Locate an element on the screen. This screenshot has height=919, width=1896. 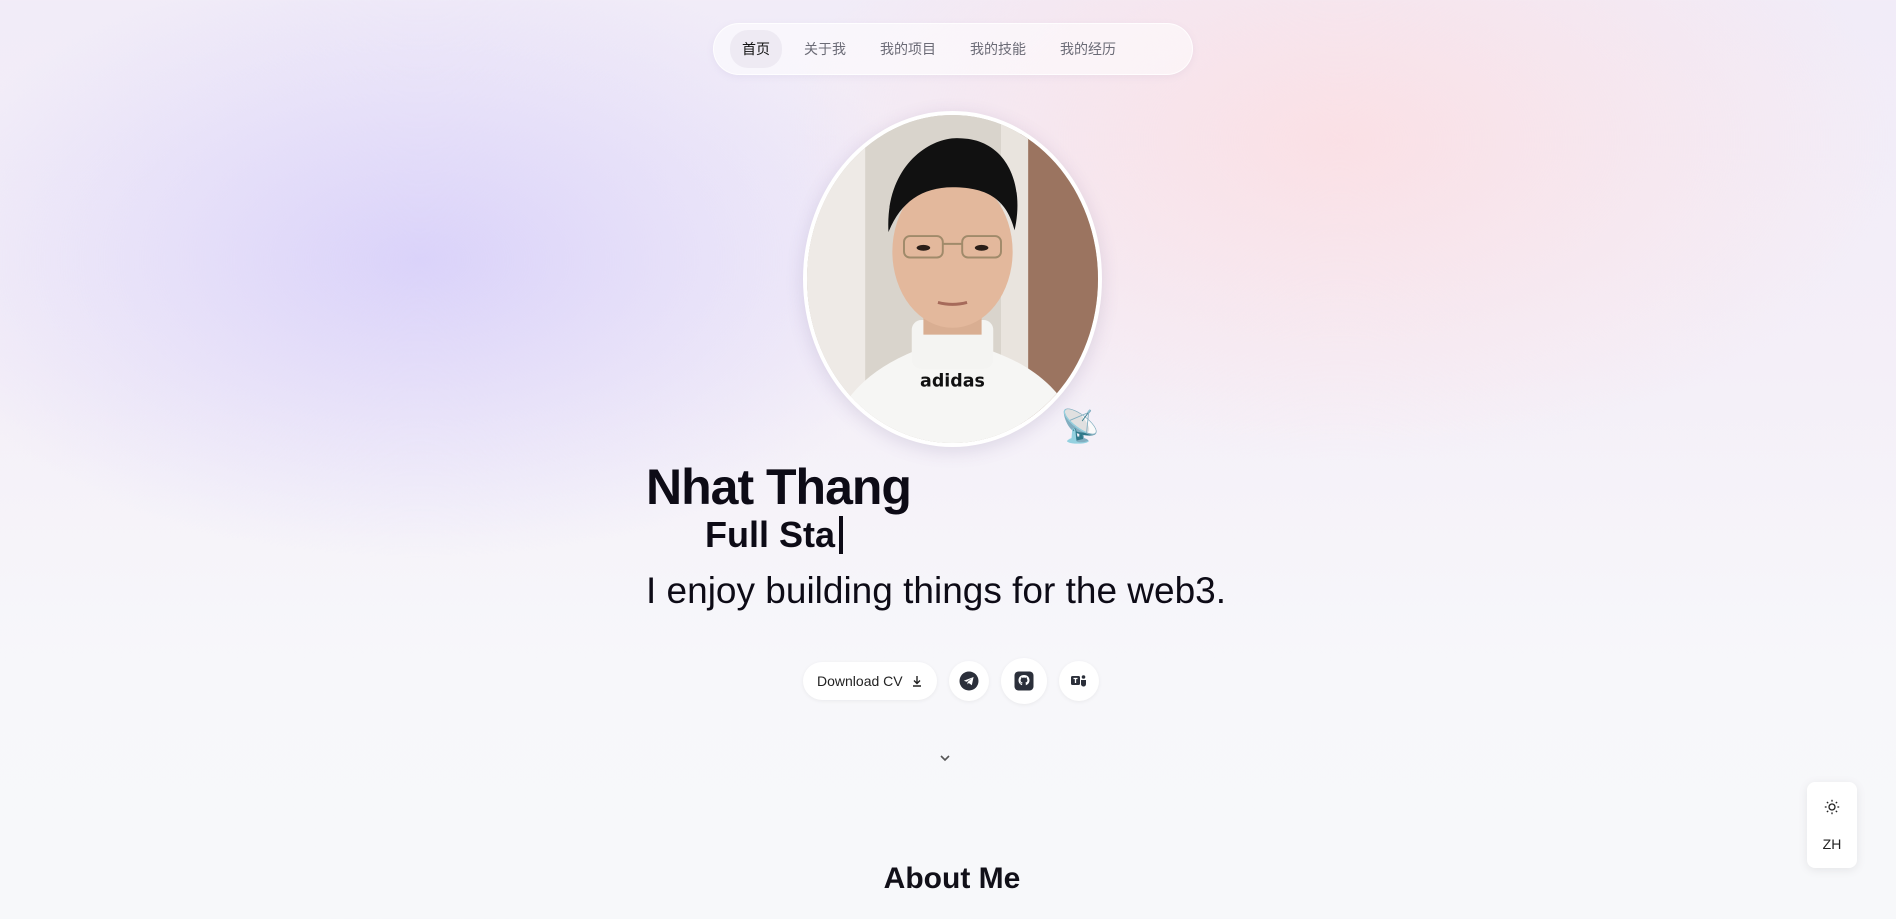
nav-item-about: 关于我 is located at coordinates (825, 49).